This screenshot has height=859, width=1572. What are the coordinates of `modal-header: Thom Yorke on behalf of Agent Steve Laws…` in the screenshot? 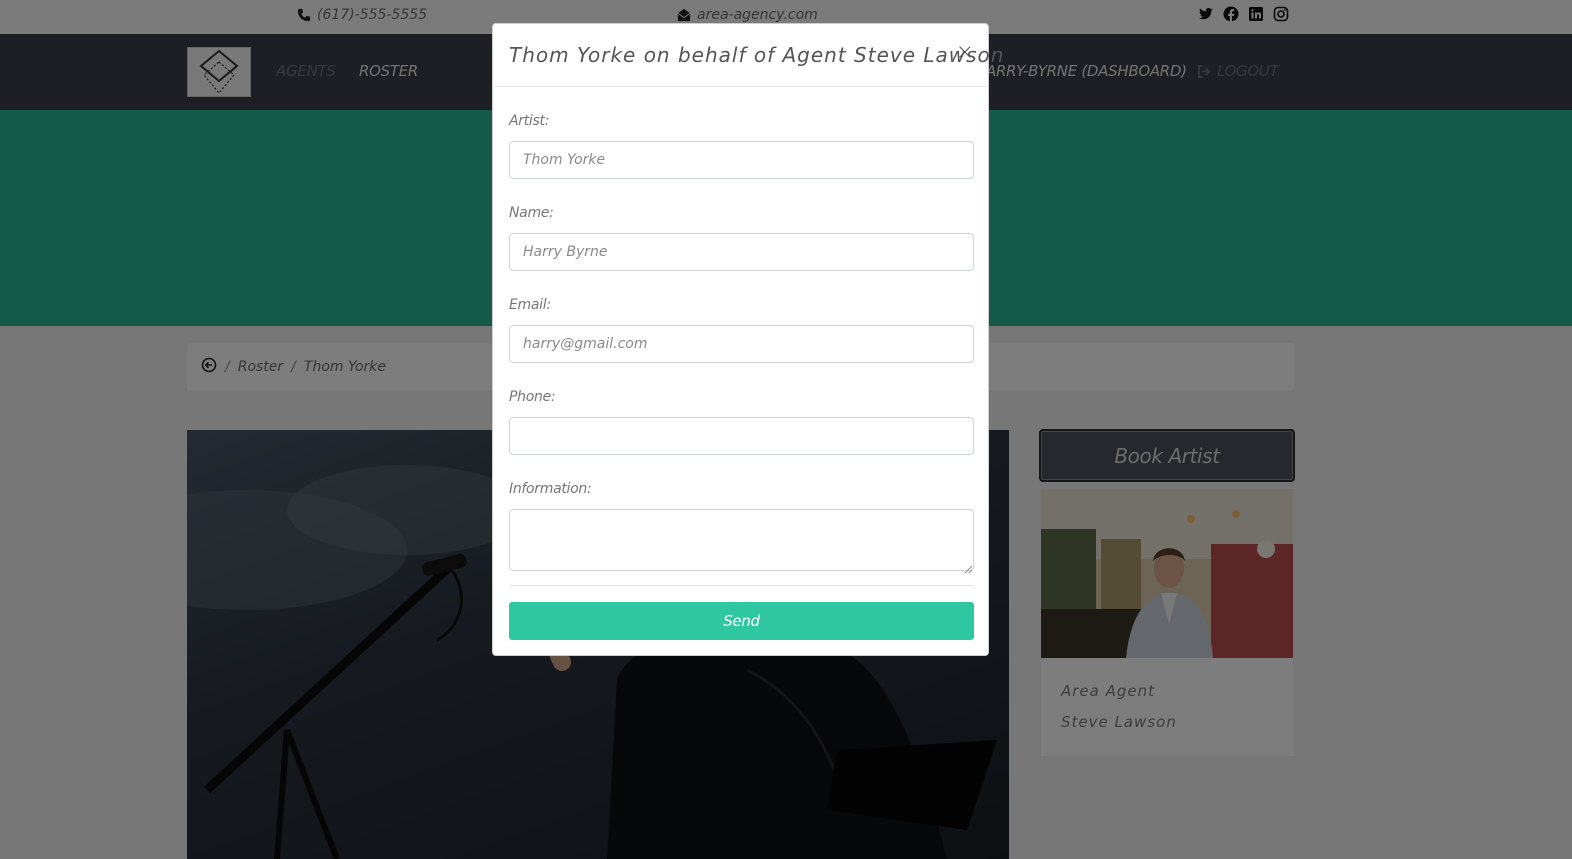 It's located at (748, 55).